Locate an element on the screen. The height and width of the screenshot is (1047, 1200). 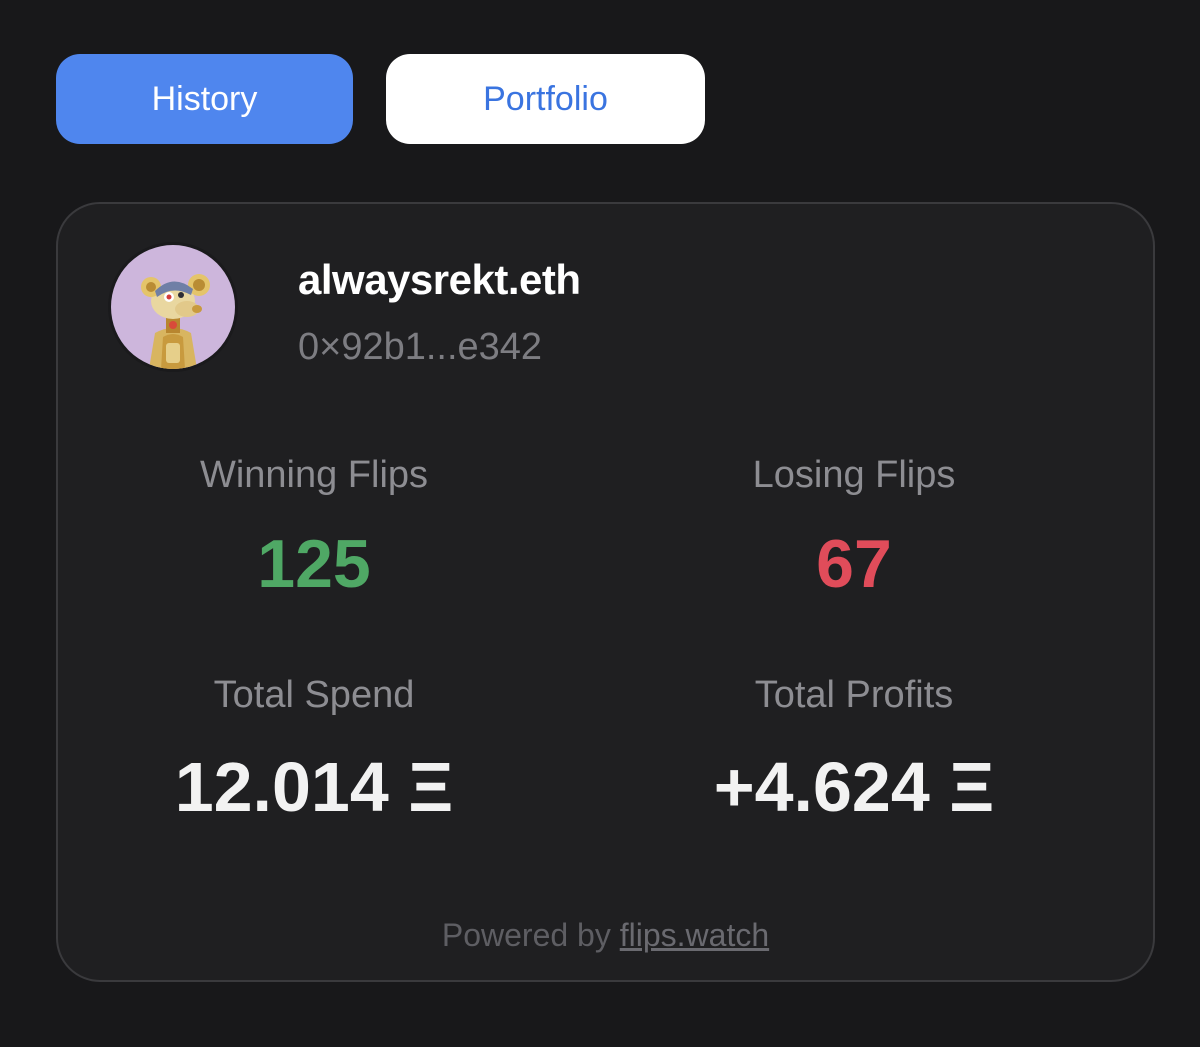
total-profits-stat: Total Profits +4.624 Ξ is located at coordinates (854, 750).